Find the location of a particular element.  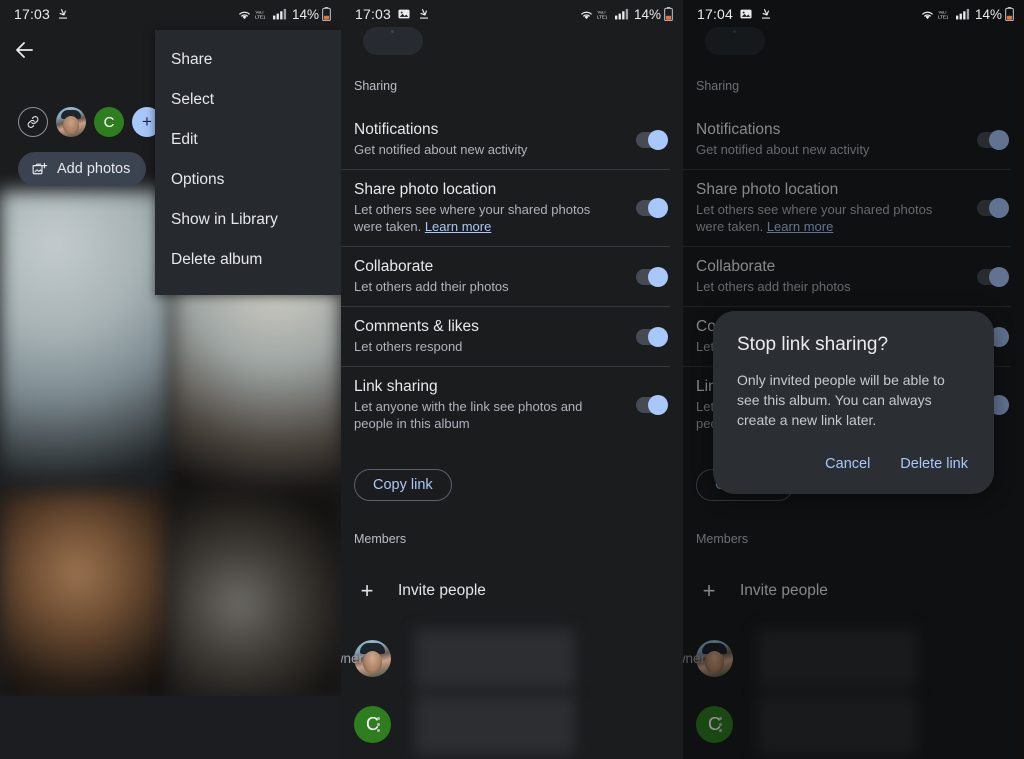

link-avatar-chip is located at coordinates (33, 122).